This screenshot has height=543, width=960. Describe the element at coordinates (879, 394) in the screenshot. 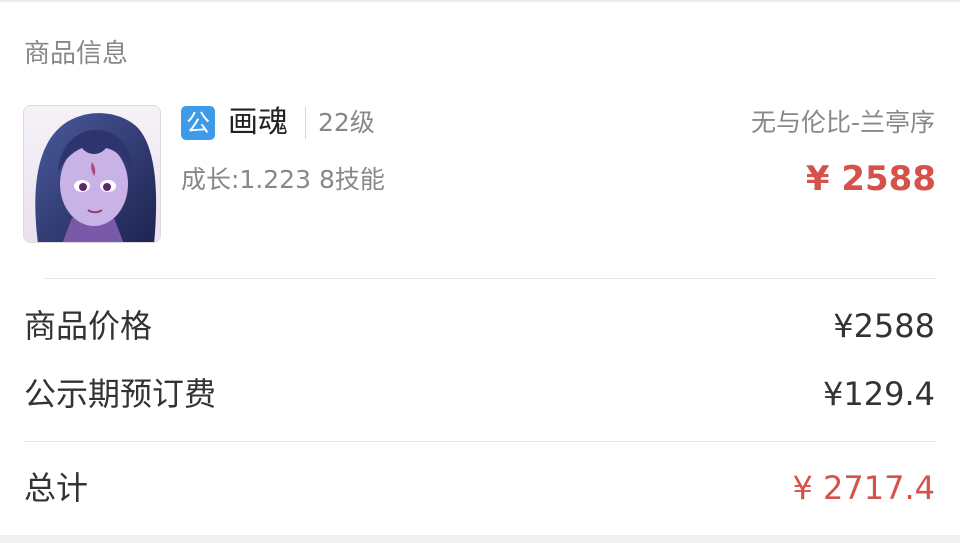

I see `reservation-fee-value: ¥129.4` at that location.